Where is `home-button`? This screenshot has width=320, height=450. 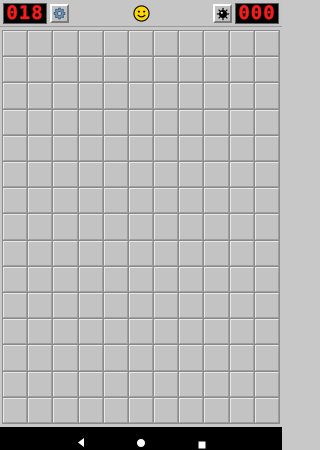
home-button is located at coordinates (141, 441).